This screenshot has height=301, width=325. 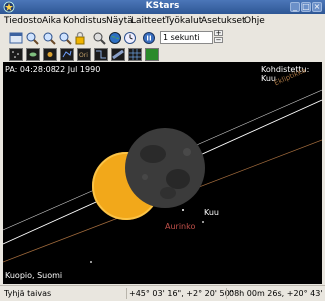 What do you see at coordinates (317, 7) in the screenshot?
I see `close-button: ×` at bounding box center [317, 7].